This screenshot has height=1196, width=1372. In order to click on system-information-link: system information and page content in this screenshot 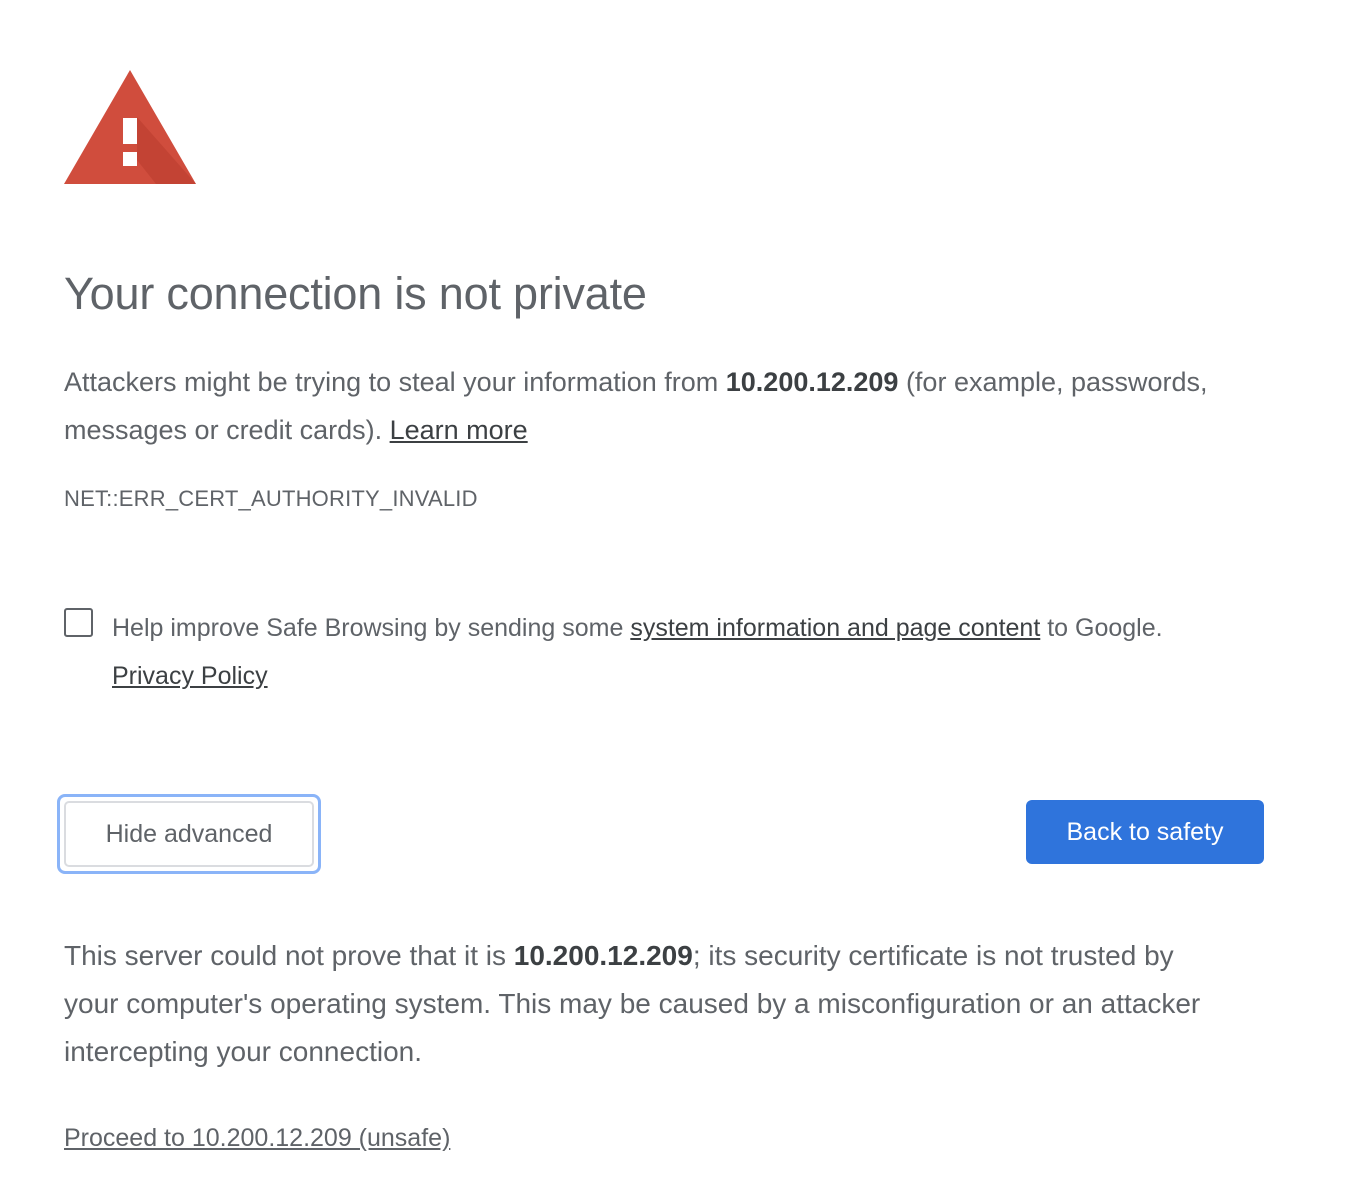, I will do `click(835, 628)`.